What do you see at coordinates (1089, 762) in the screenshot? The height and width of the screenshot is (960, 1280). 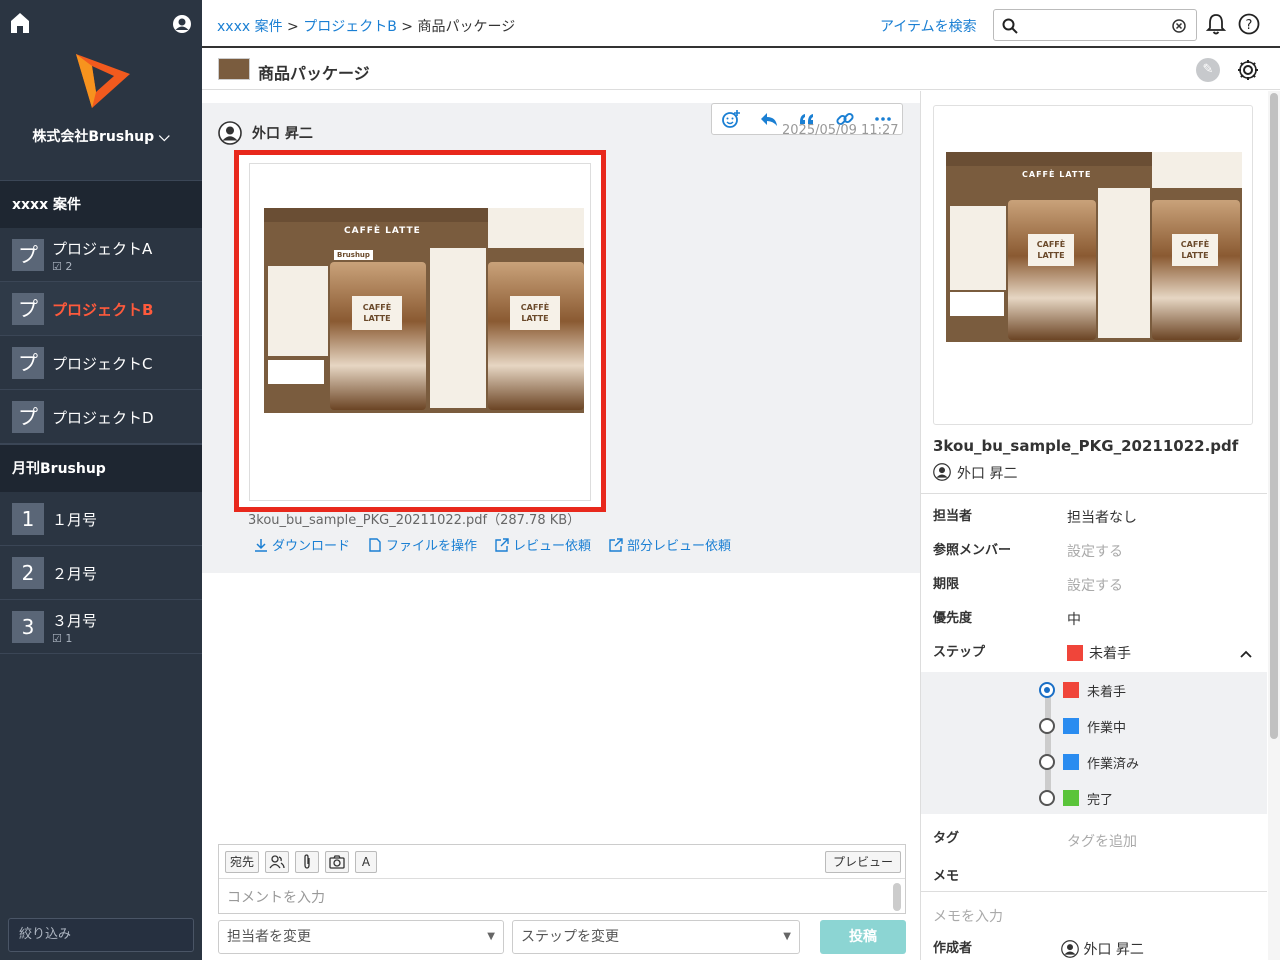 I see `step-option: 作業済み` at bounding box center [1089, 762].